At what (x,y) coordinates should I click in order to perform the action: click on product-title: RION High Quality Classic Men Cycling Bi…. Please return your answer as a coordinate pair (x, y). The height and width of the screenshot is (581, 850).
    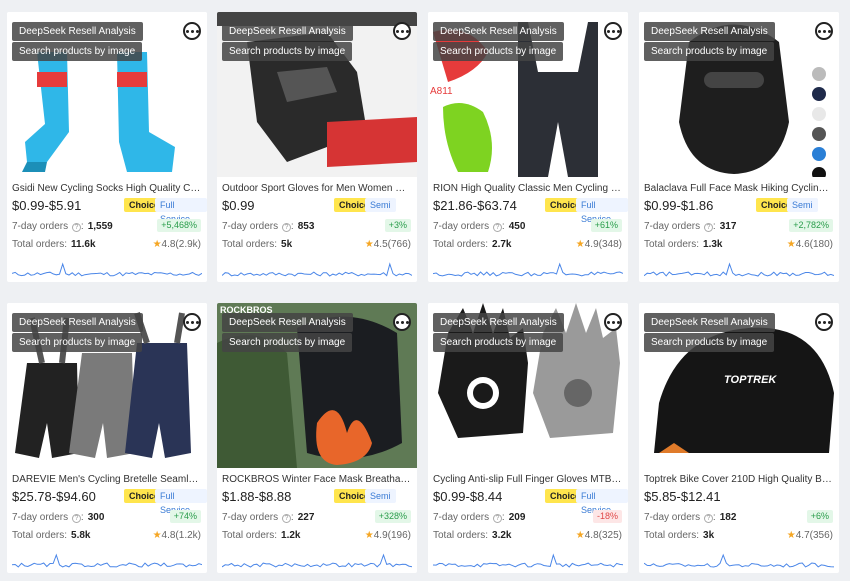
    Looking at the image, I should click on (528, 188).